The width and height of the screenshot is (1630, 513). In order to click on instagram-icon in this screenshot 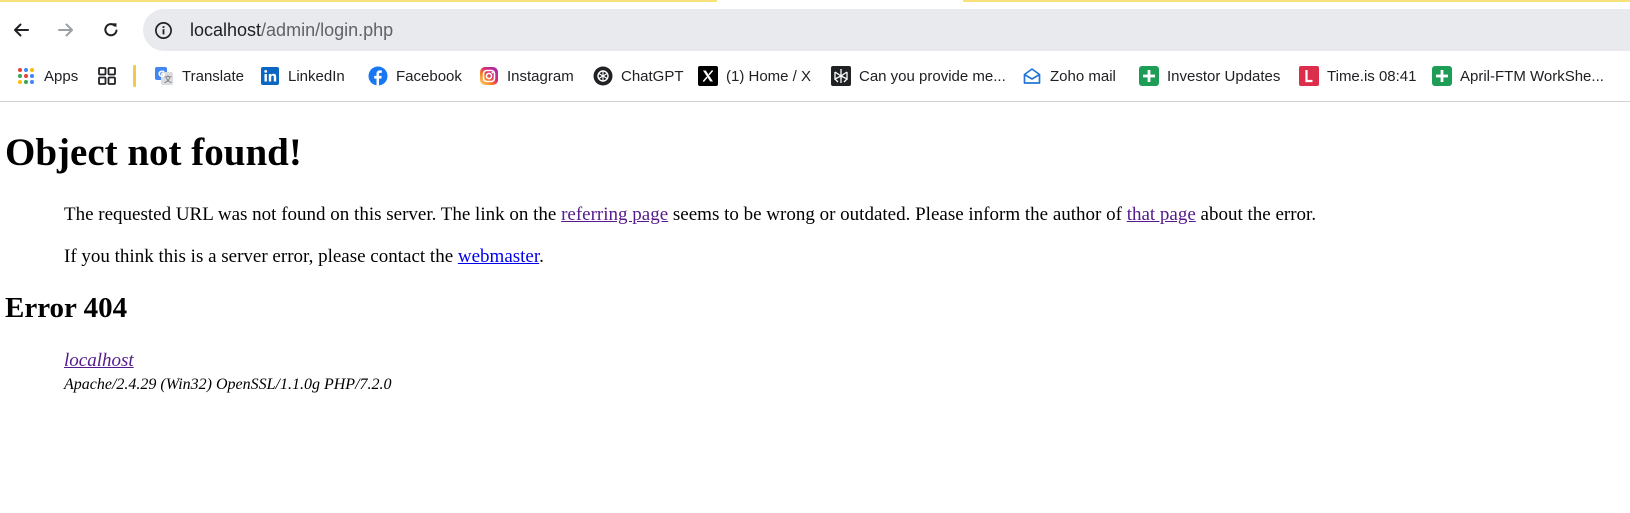, I will do `click(489, 76)`.